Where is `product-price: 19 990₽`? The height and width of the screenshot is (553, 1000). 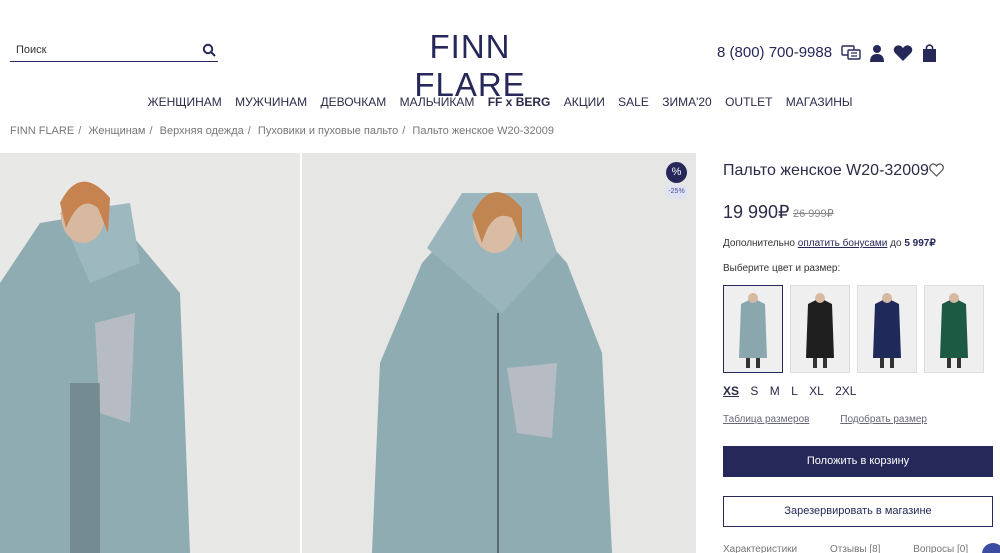
product-price: 19 990₽ is located at coordinates (756, 212).